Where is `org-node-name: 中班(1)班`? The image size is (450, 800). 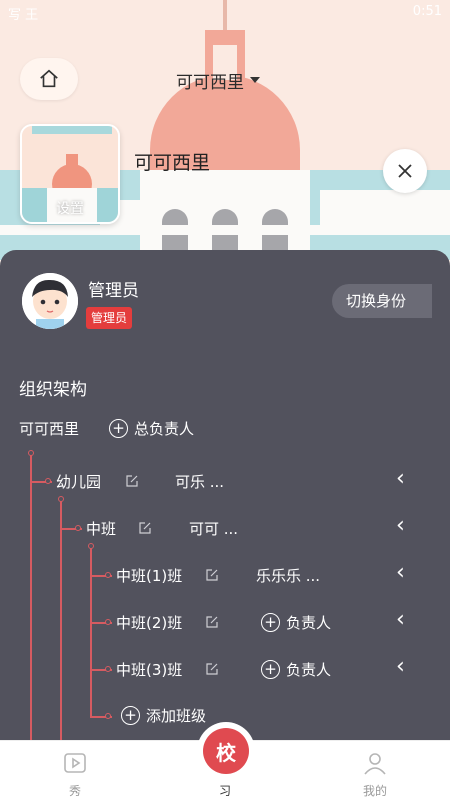 org-node-name: 中班(1)班 is located at coordinates (149, 575).